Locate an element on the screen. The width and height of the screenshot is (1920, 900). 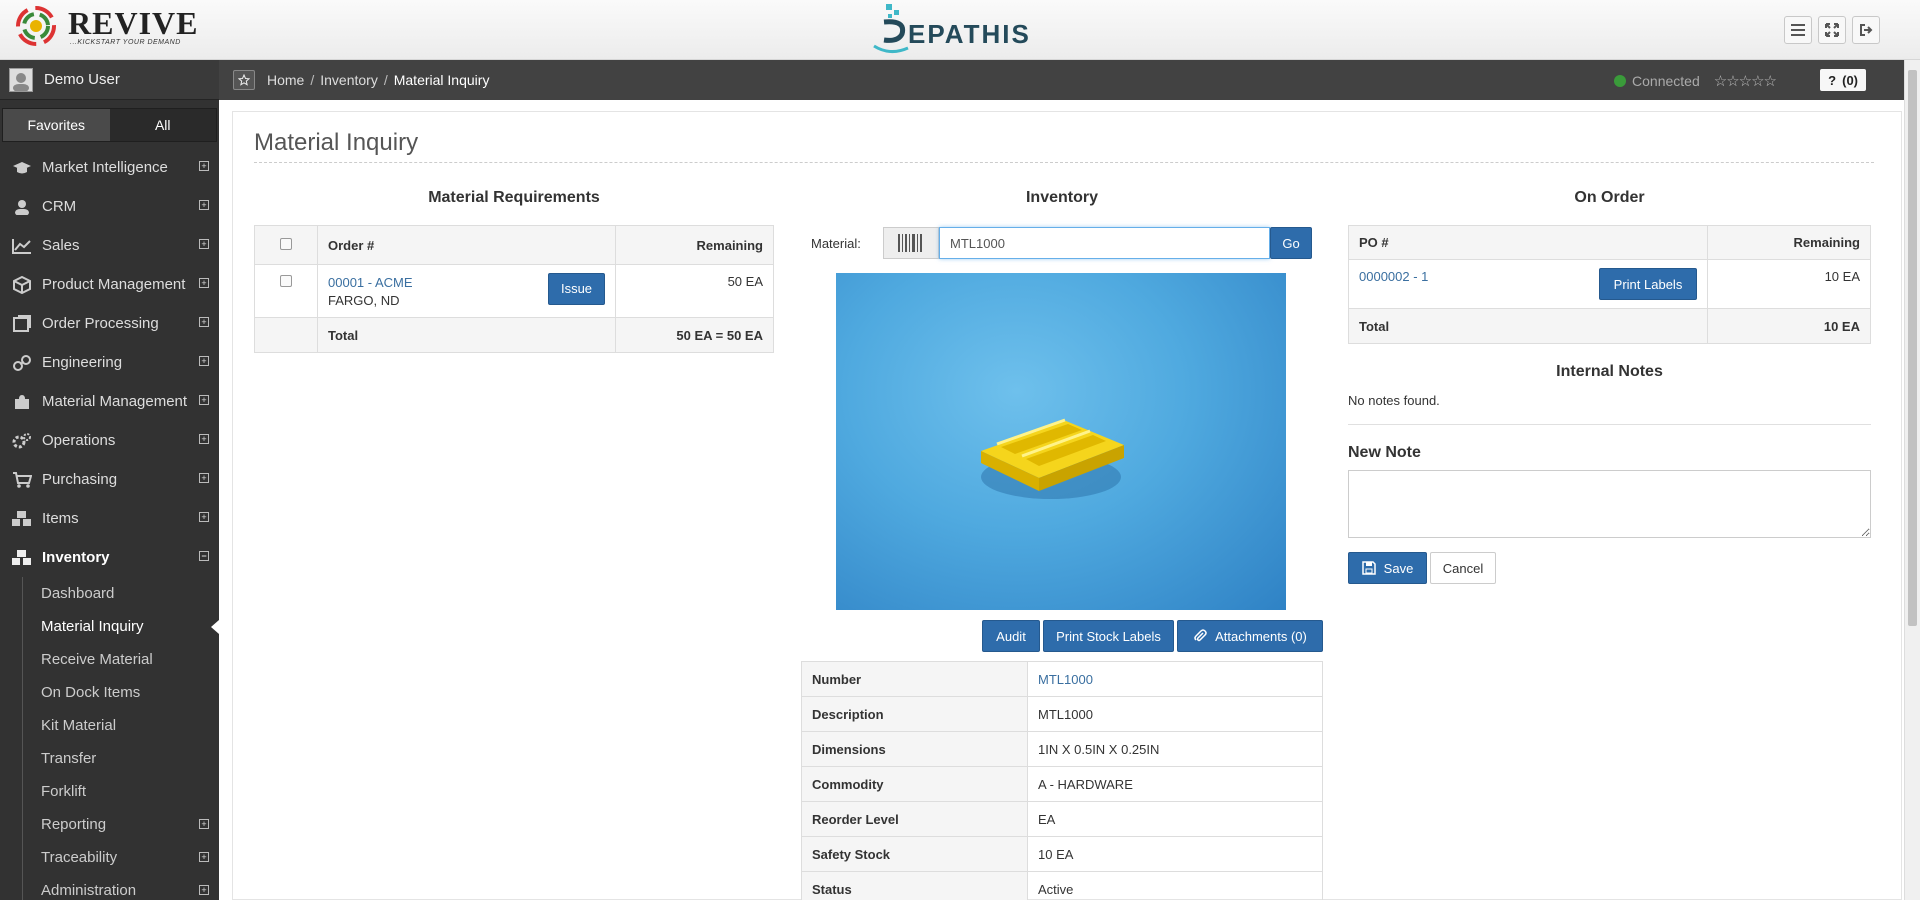
go-button: Go is located at coordinates (1291, 243).